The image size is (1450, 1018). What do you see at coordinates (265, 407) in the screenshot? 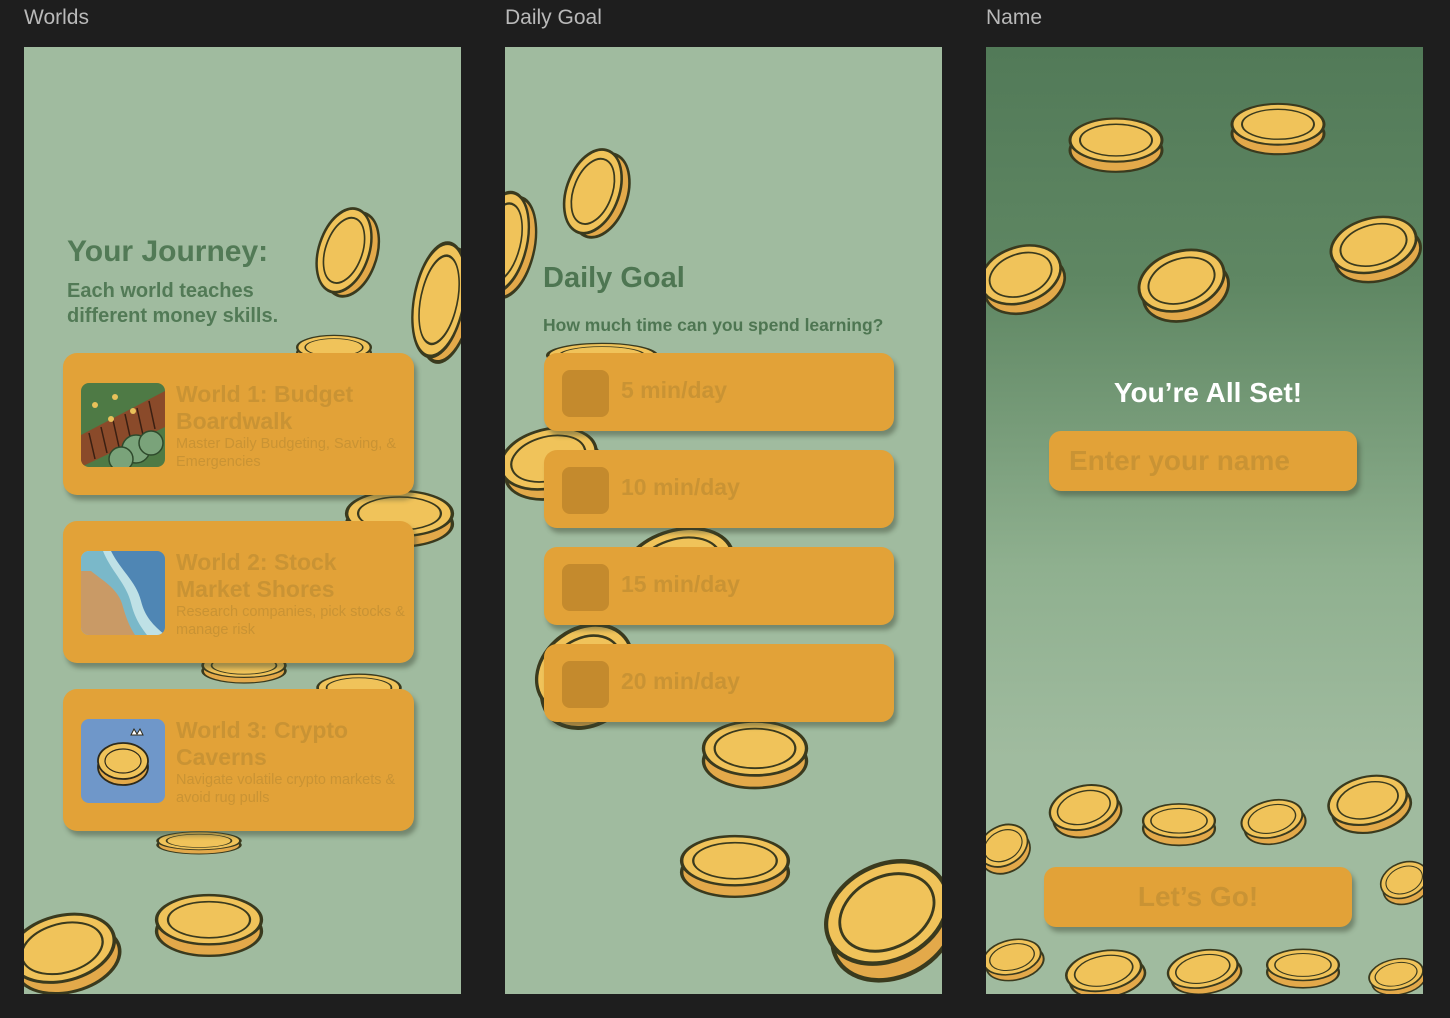
I see `world-name: World 1: Budget Boardwalk` at bounding box center [265, 407].